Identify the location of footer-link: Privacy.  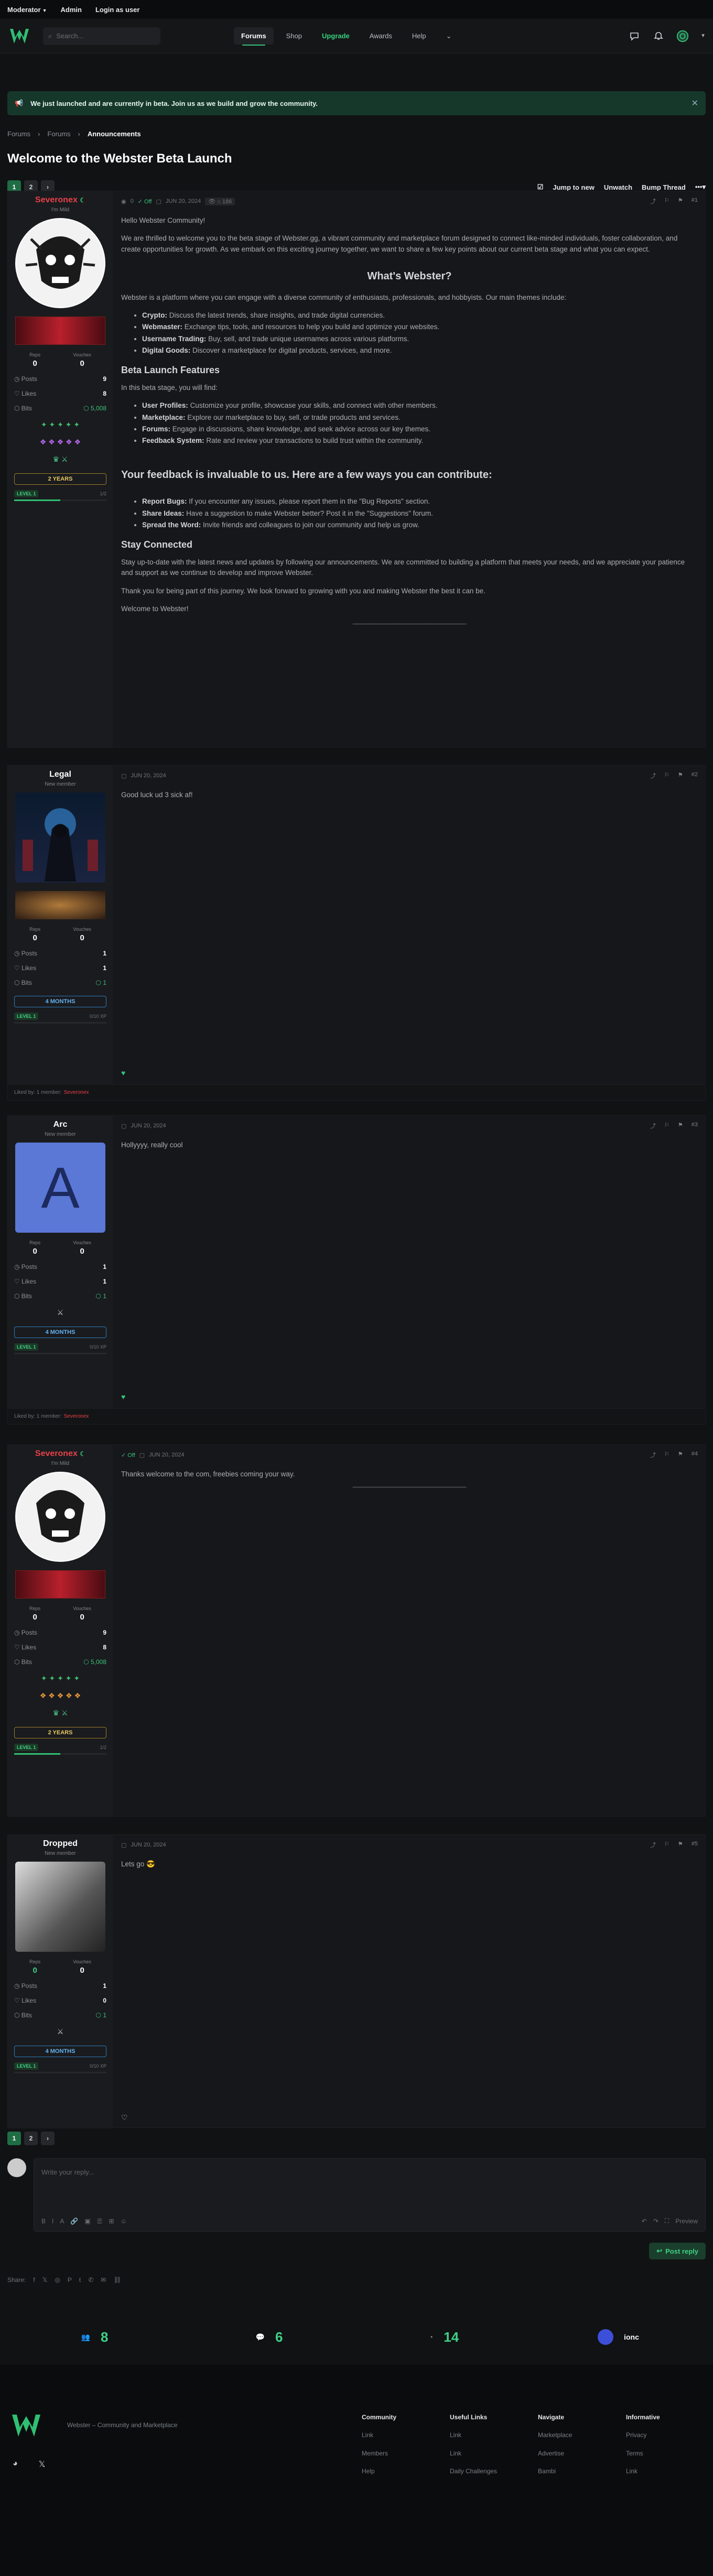
(643, 2435).